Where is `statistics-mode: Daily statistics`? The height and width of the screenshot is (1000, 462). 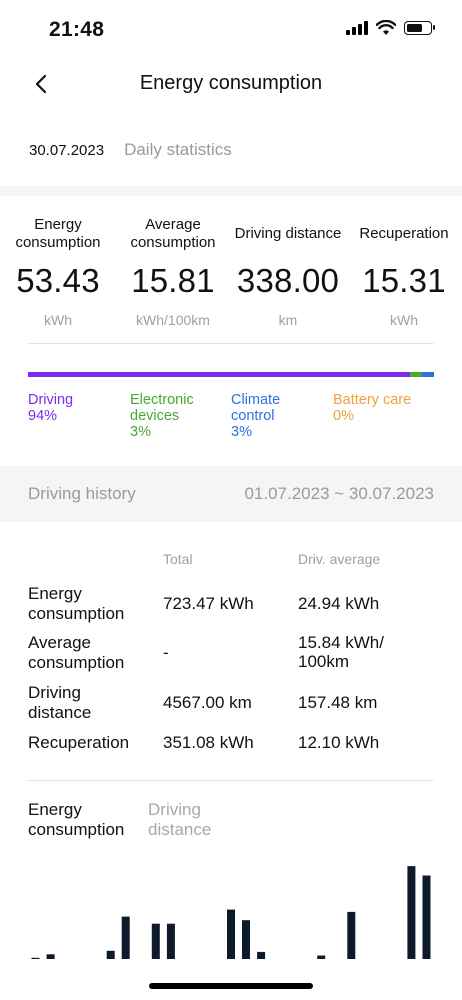
statistics-mode: Daily statistics is located at coordinates (178, 150).